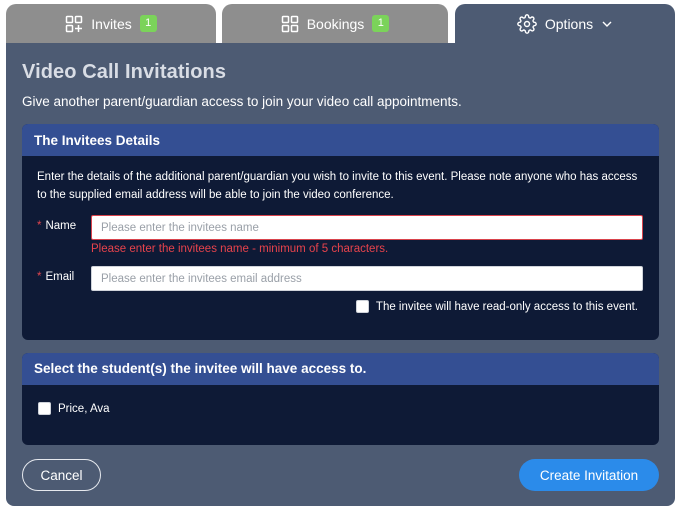 The height and width of the screenshot is (510, 679). I want to click on invites-count-badge: 1, so click(148, 23).